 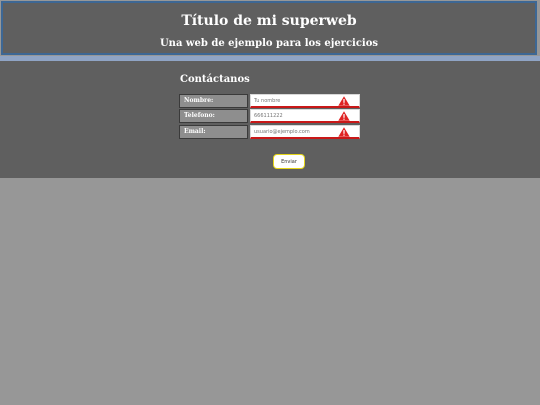 I want to click on email-label: Email:, so click(x=213, y=132).